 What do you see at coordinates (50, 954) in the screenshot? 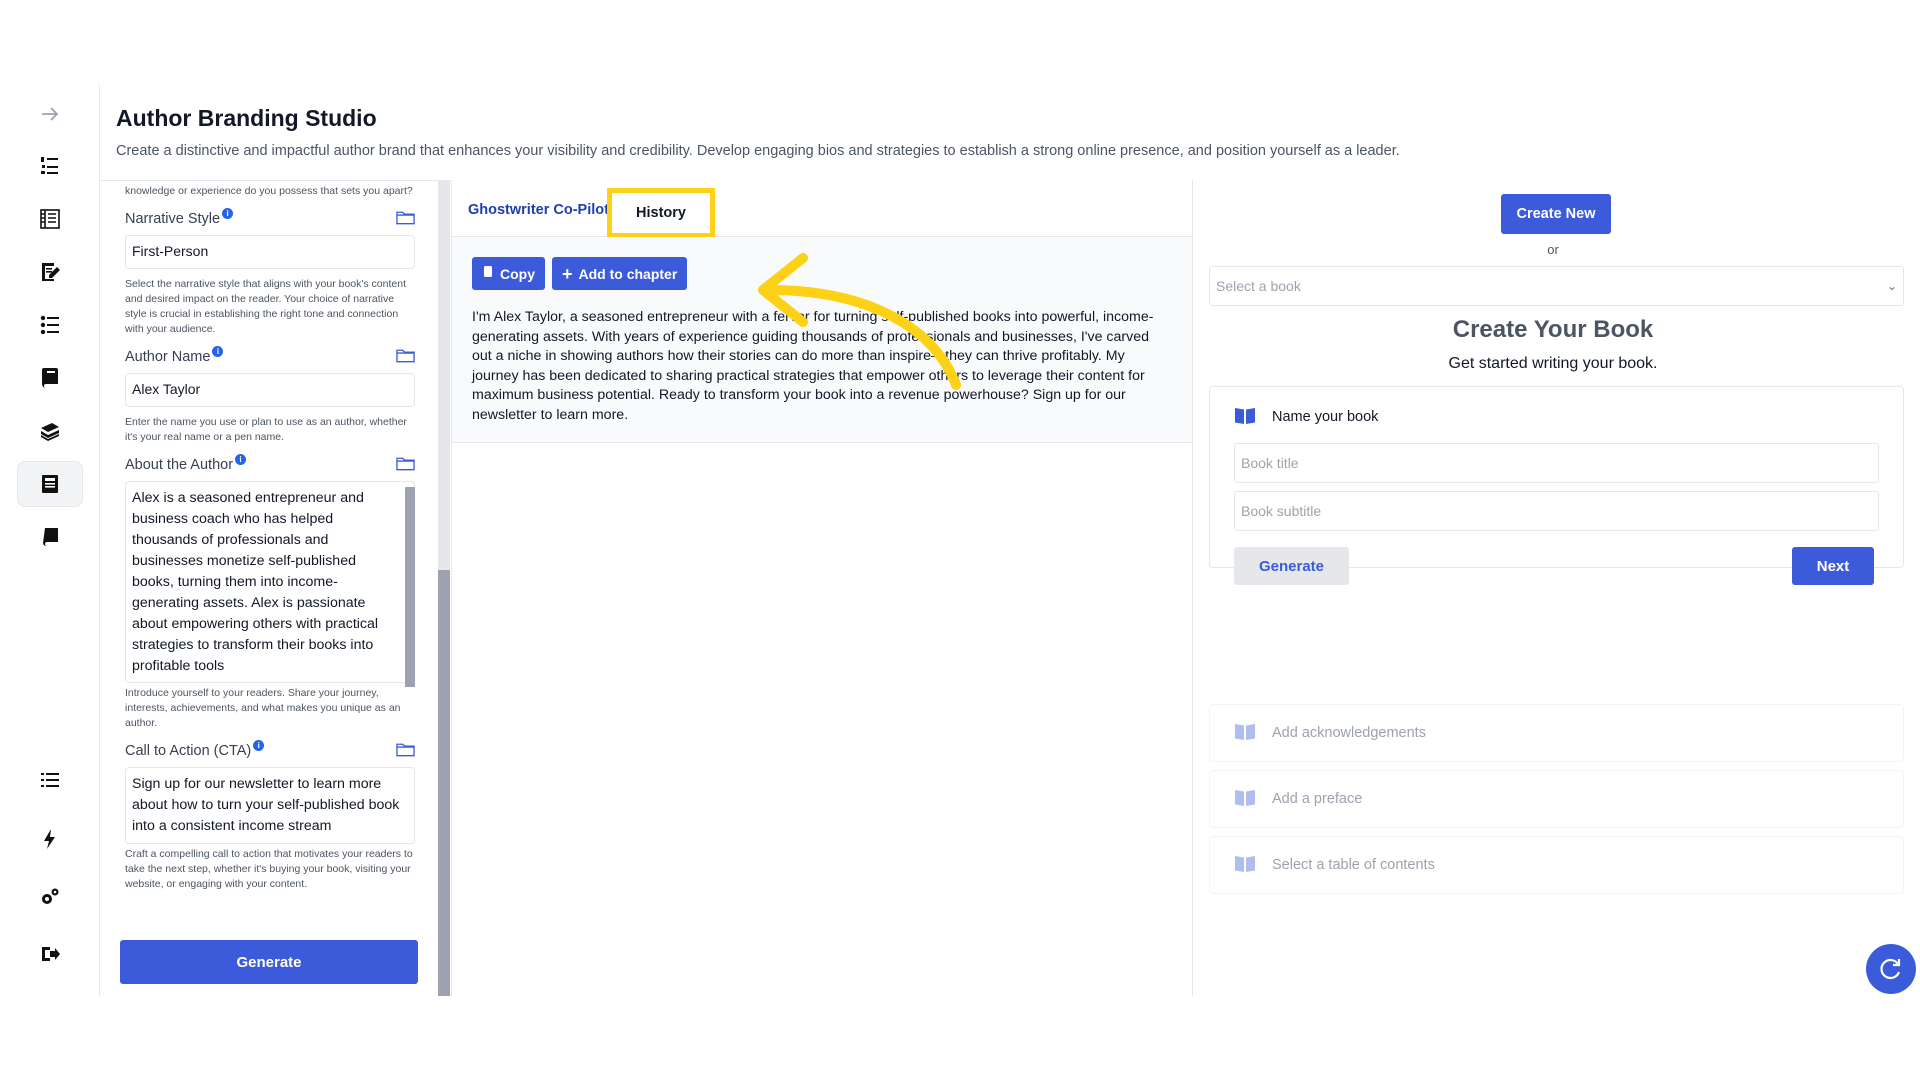
I see `logout-icon` at bounding box center [50, 954].